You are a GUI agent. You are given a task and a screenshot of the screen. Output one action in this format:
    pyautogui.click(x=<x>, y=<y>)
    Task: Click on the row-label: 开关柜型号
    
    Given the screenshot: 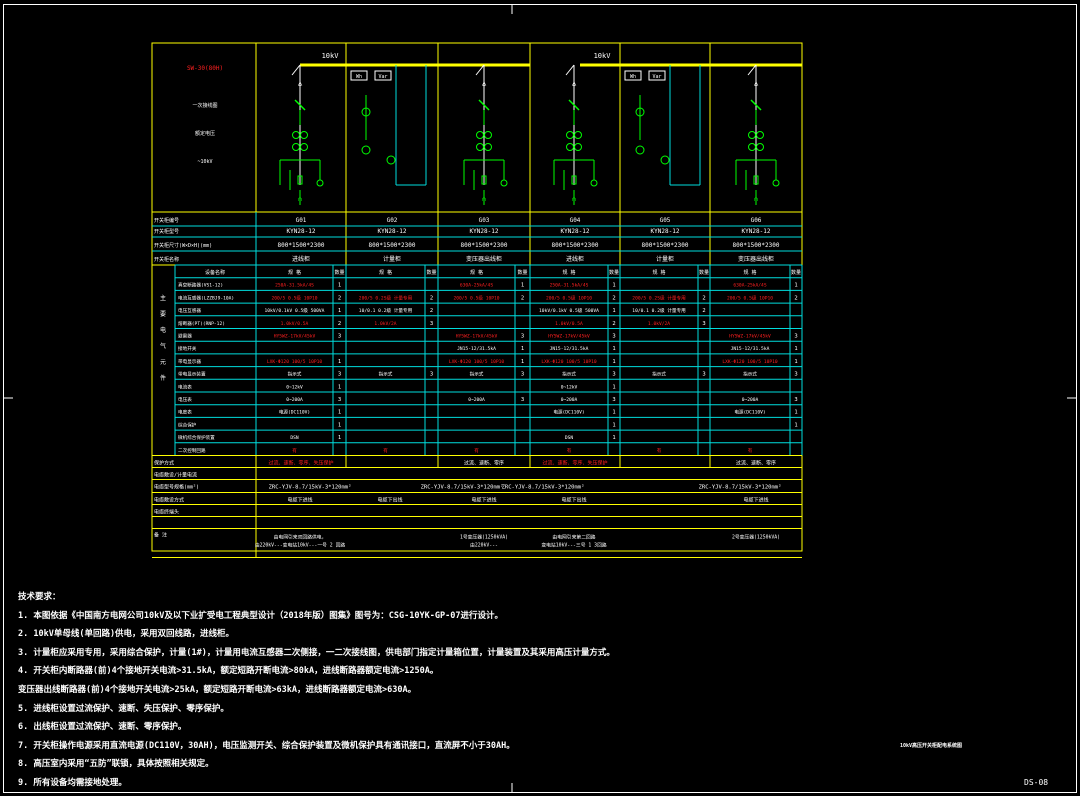 What is the action you would take?
    pyautogui.click(x=166, y=231)
    